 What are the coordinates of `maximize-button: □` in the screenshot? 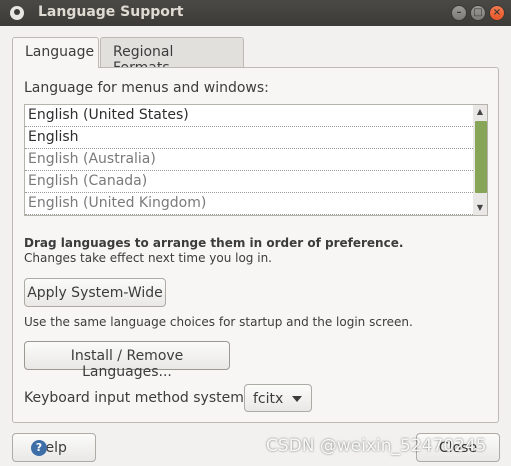 It's located at (478, 13).